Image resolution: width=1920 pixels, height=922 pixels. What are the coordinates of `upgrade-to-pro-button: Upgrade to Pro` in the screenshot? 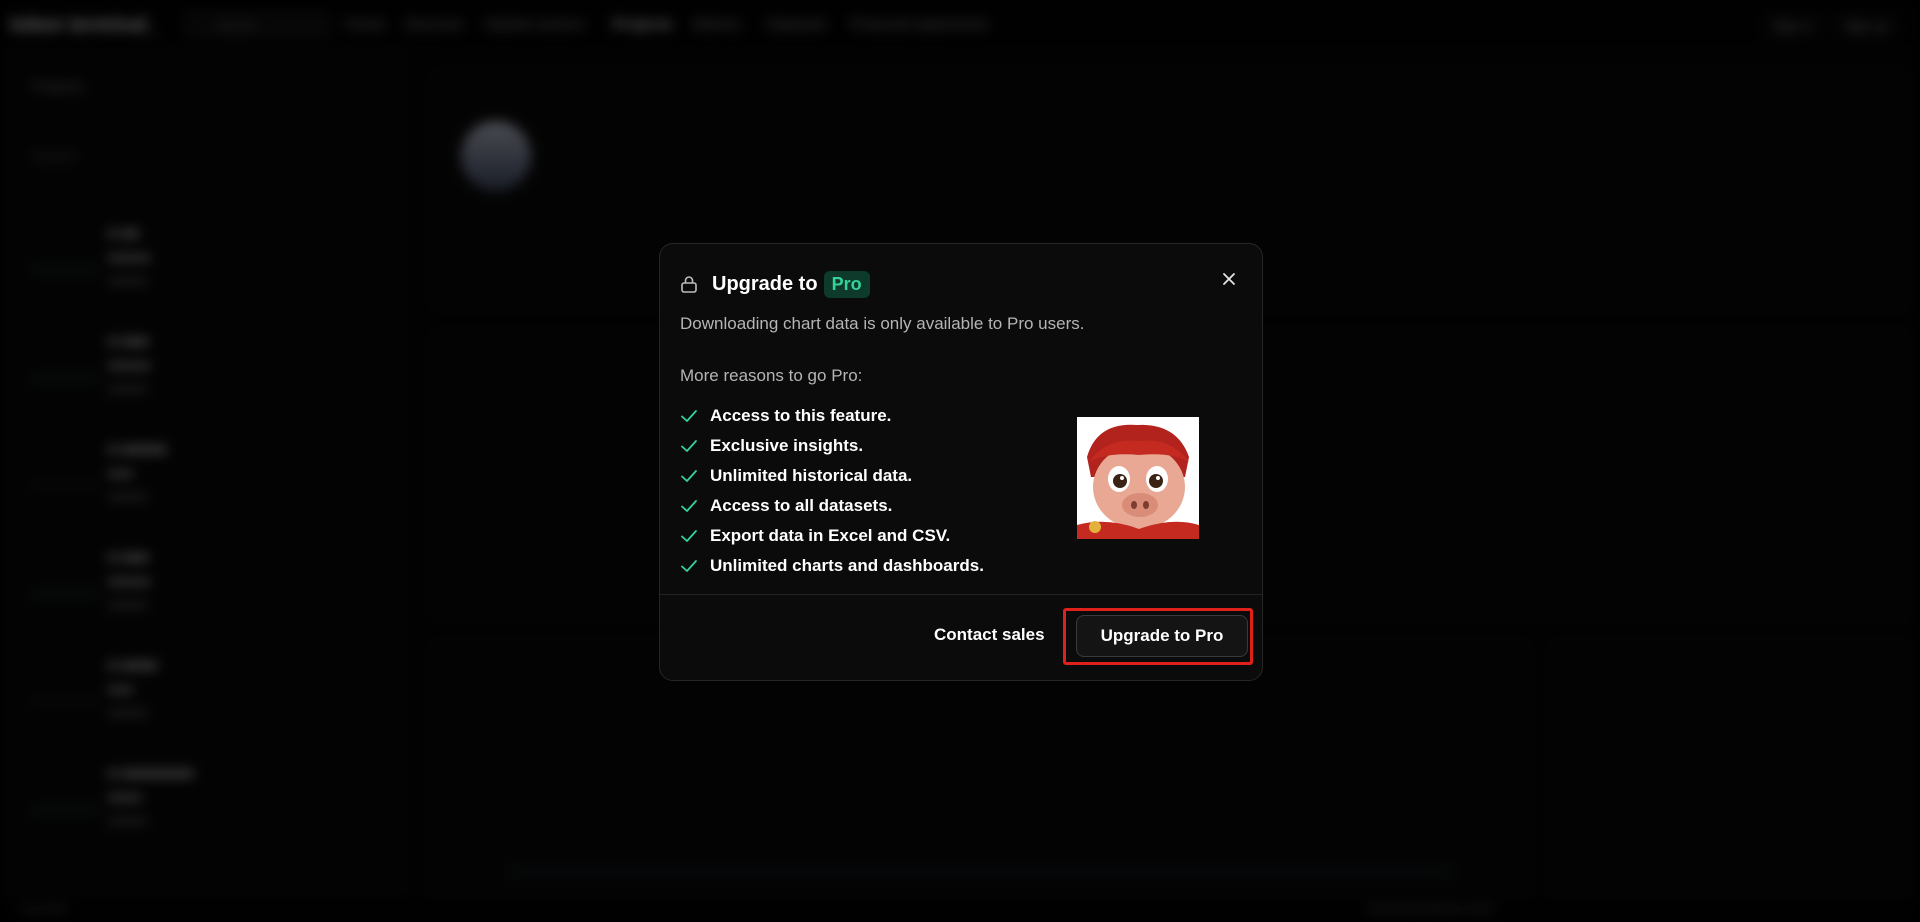 It's located at (1162, 636).